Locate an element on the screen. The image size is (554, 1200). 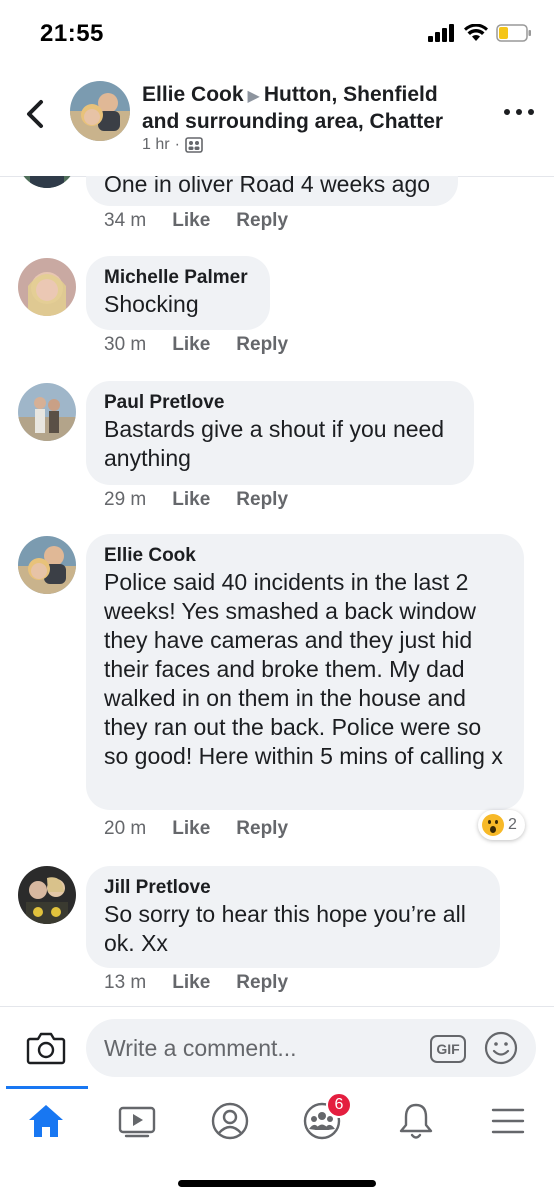
notifications-icon is located at coordinates (416, 1121).